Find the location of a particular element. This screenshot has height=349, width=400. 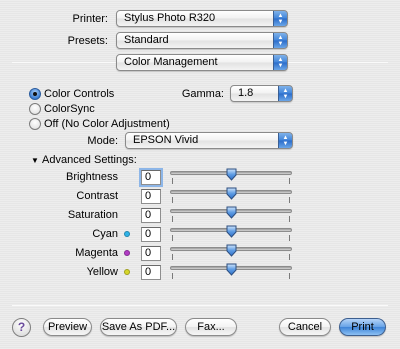

magenta-color-dot-icon is located at coordinates (127, 253).